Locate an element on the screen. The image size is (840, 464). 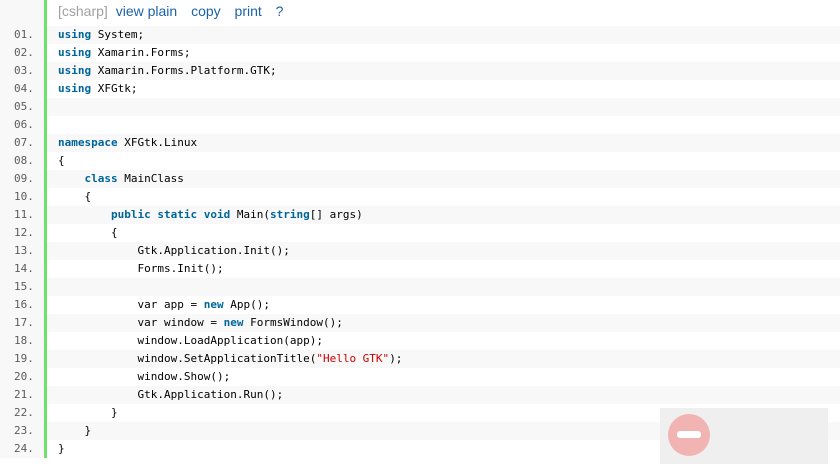
code-toolbar: [csharp] view plain copy print ? is located at coordinates (420, 13).